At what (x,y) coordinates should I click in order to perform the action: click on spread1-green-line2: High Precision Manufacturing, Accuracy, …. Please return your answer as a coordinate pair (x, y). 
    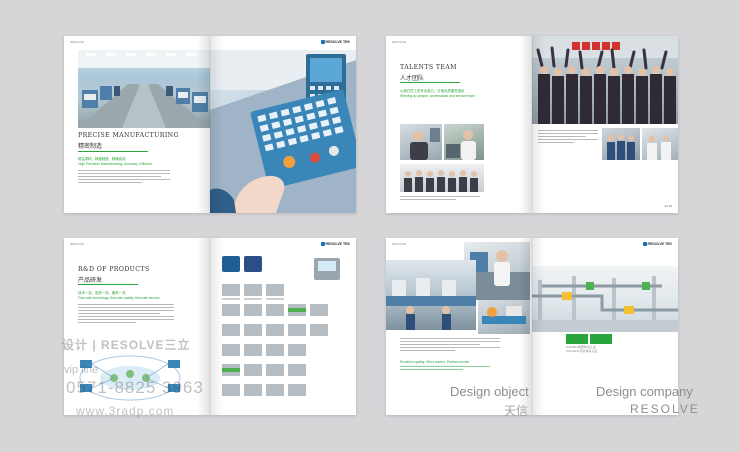
    Looking at the image, I should click on (115, 164).